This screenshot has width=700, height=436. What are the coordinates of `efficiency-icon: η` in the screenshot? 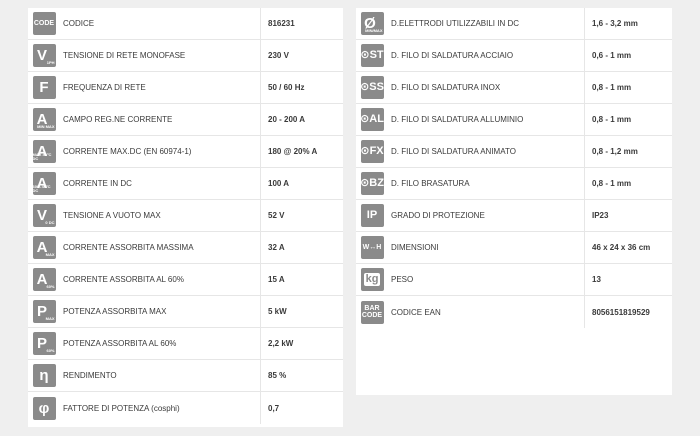 It's located at (44, 375).